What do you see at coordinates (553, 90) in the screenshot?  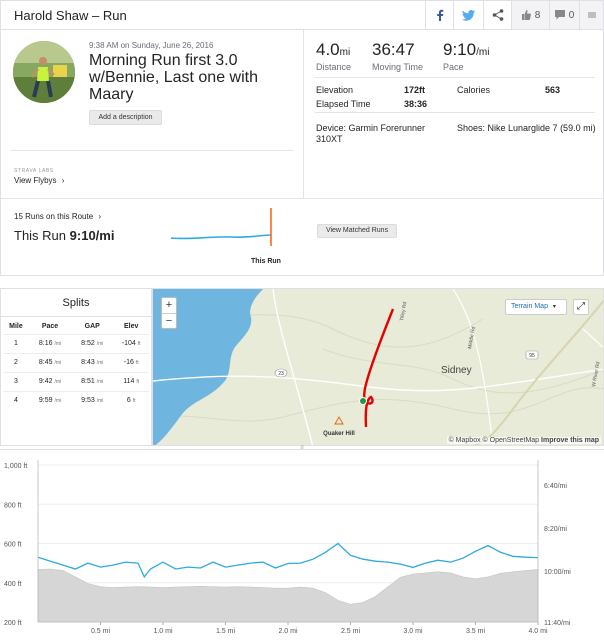 I see `calories-value: 563` at bounding box center [553, 90].